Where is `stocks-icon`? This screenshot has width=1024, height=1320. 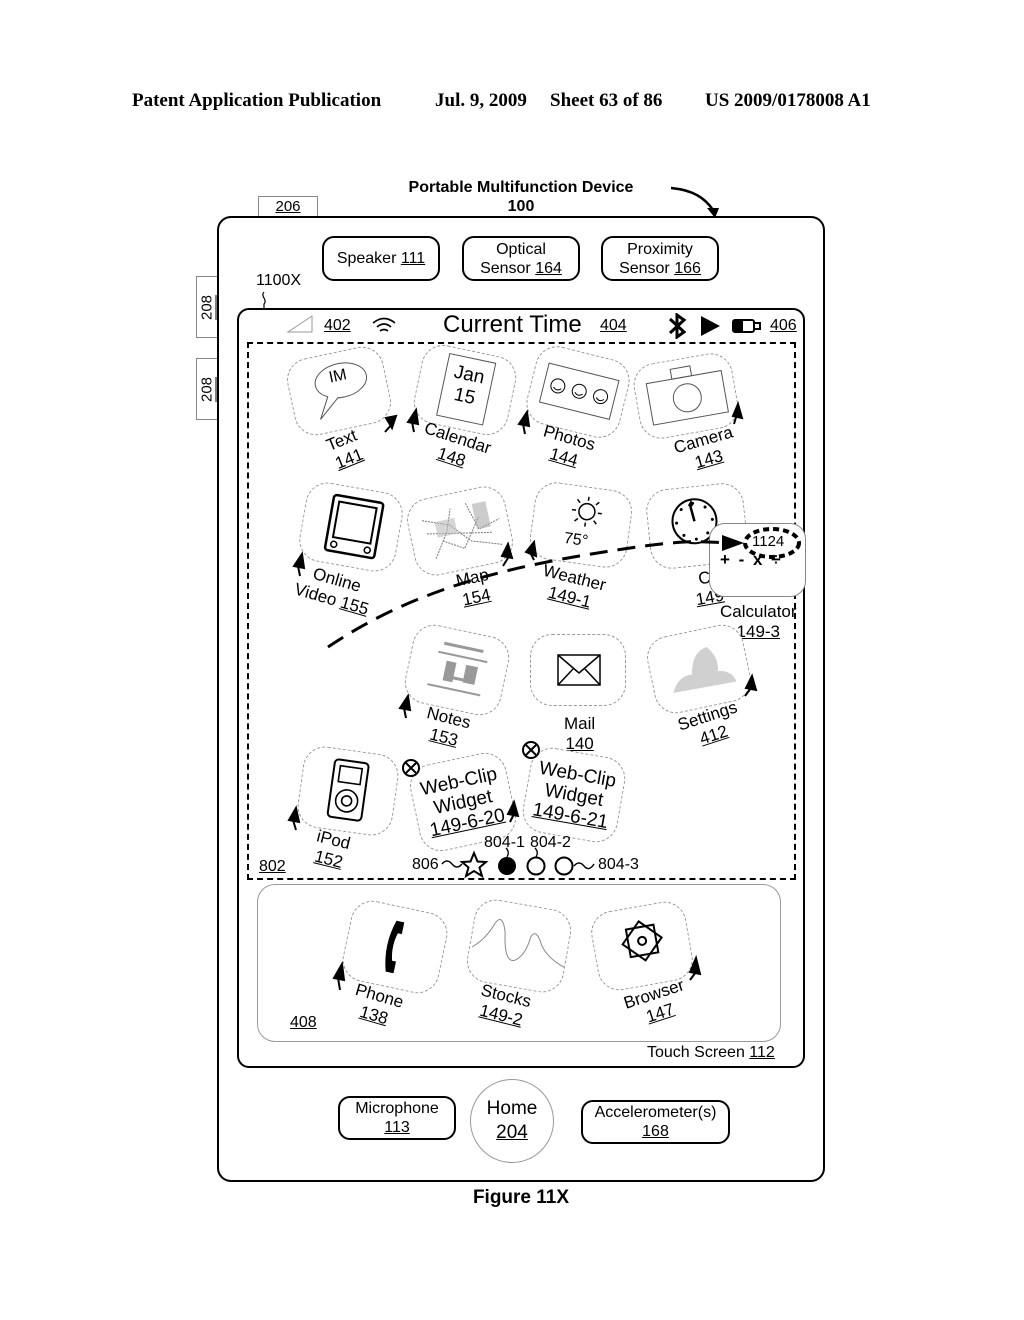 stocks-icon is located at coordinates (518, 943).